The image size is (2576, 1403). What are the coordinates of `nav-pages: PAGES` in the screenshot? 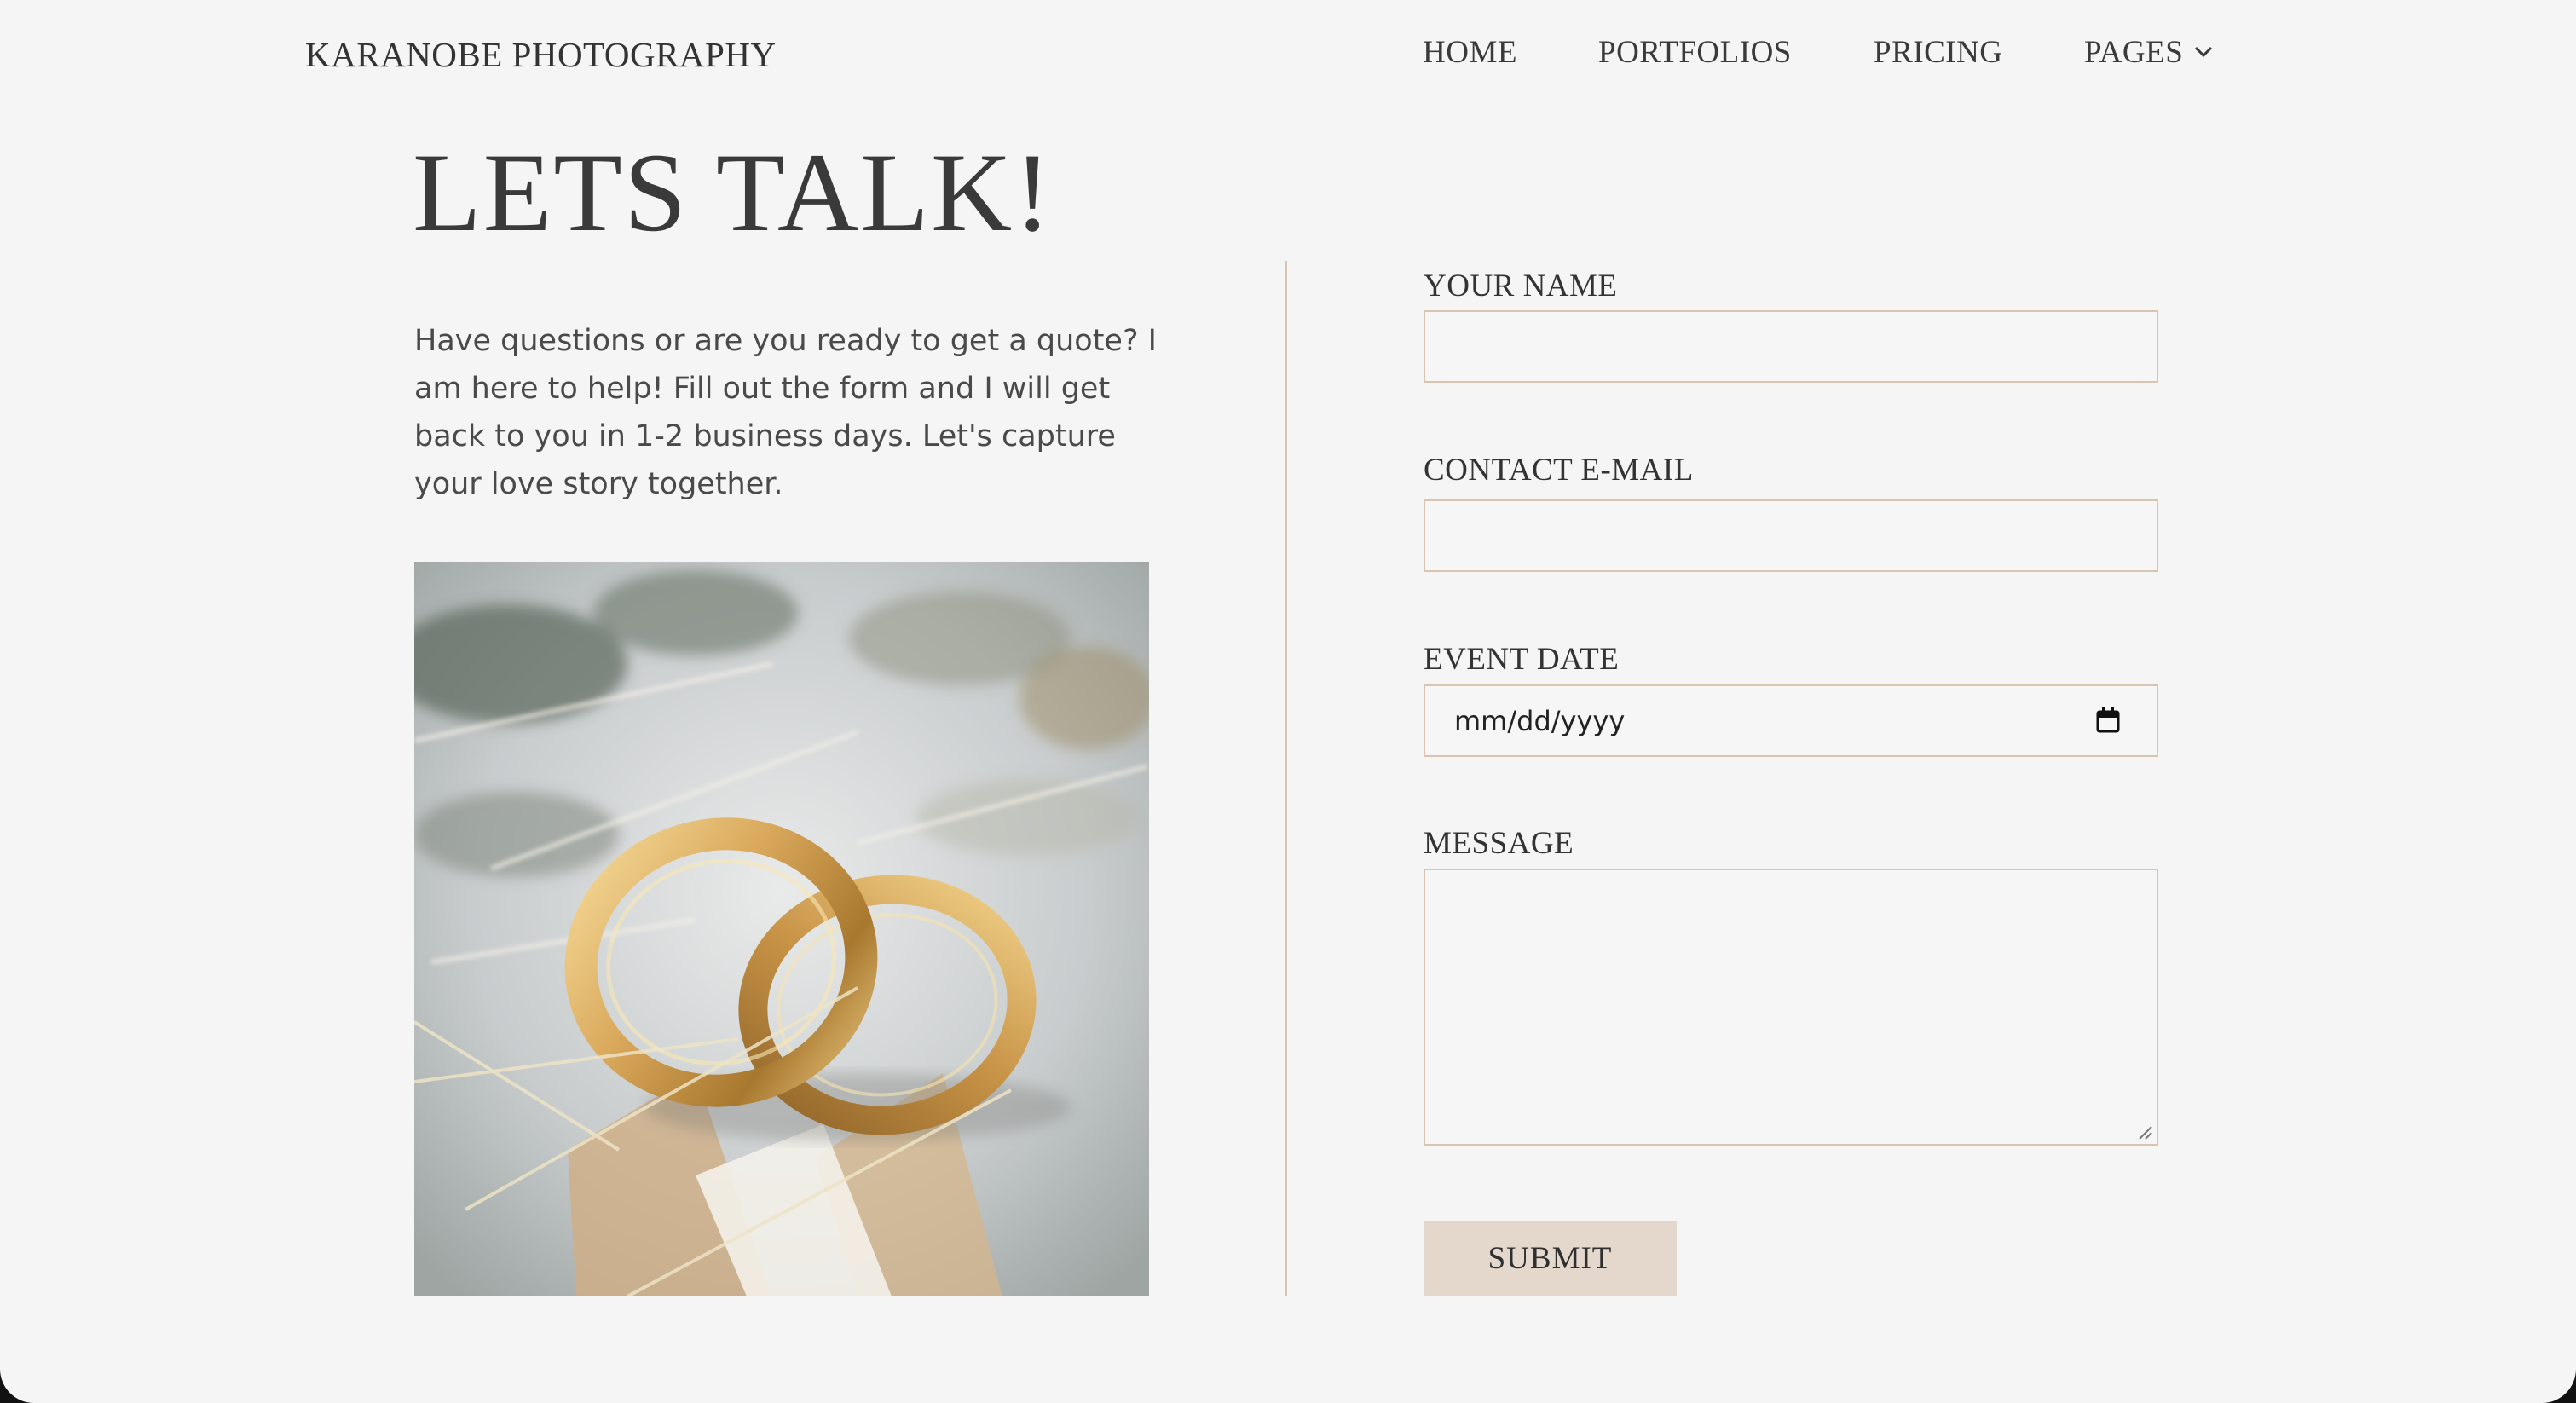 It's located at (2133, 52).